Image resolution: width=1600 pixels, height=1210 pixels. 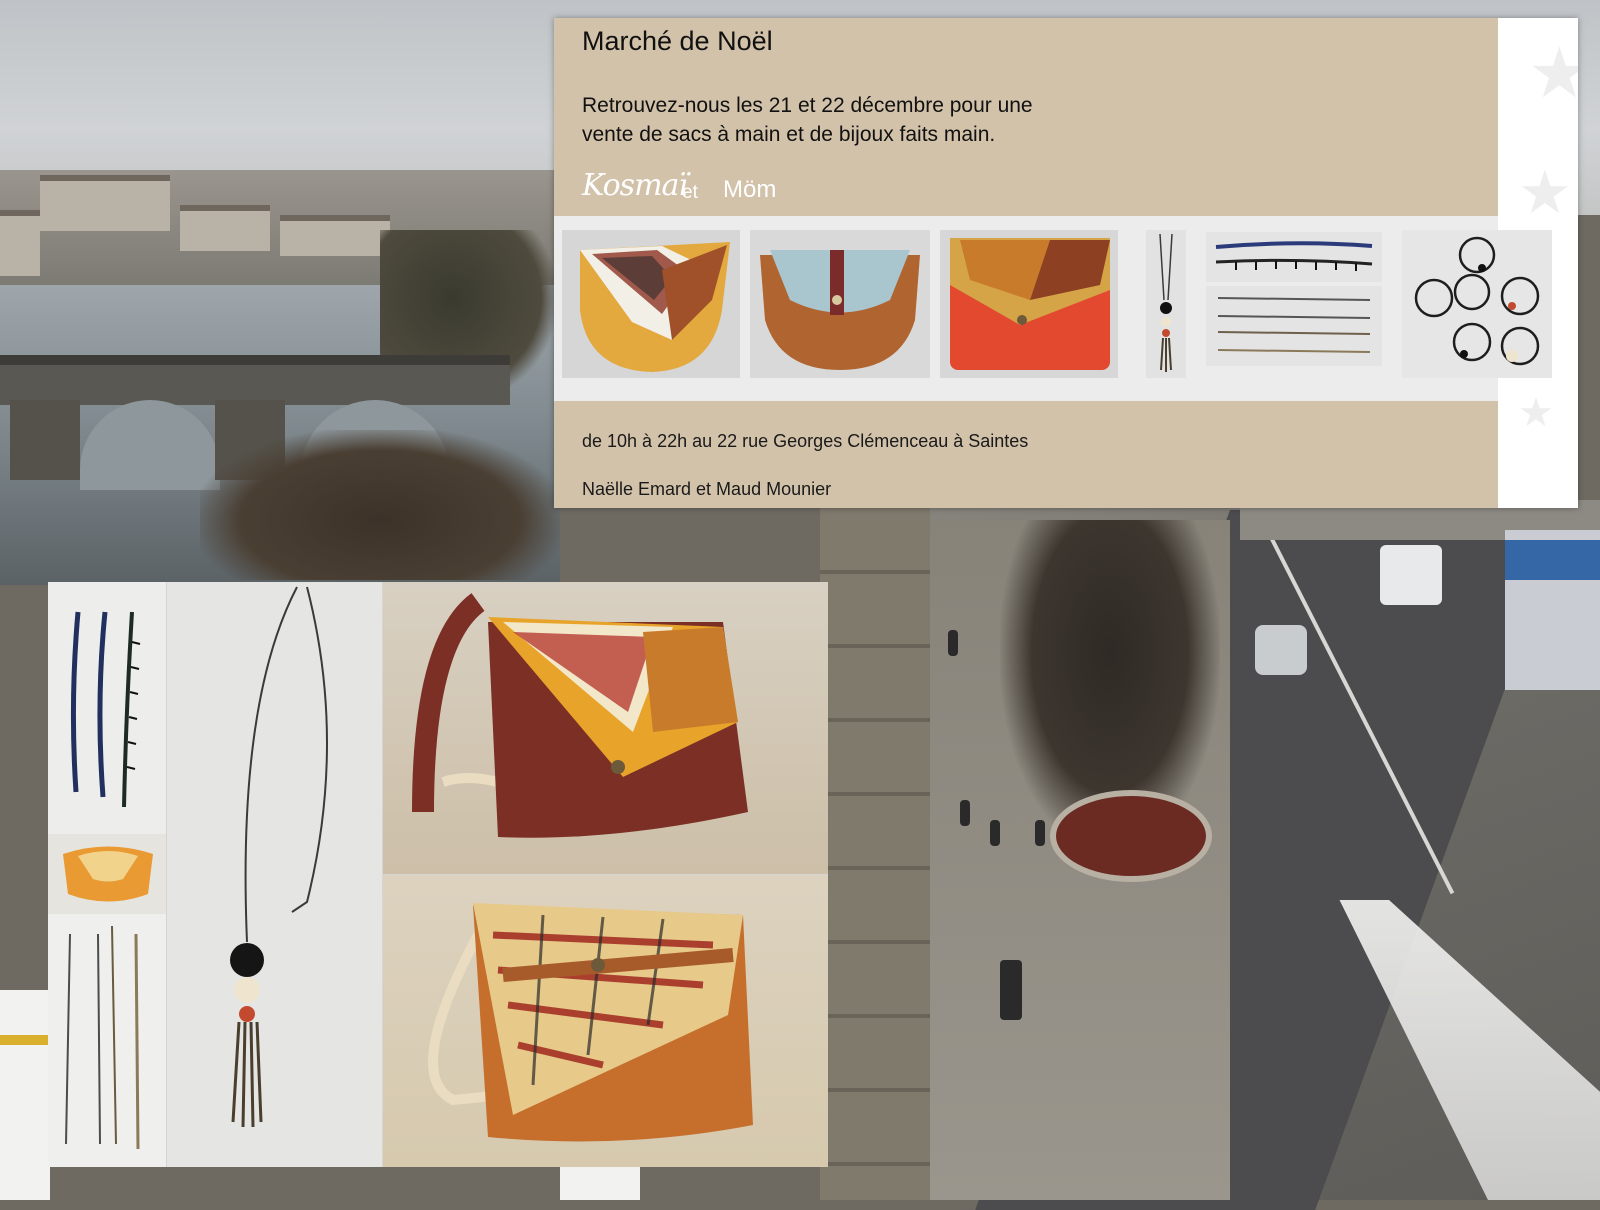 I want to click on orange-print-bag-icon, so click(x=590, y=1022).